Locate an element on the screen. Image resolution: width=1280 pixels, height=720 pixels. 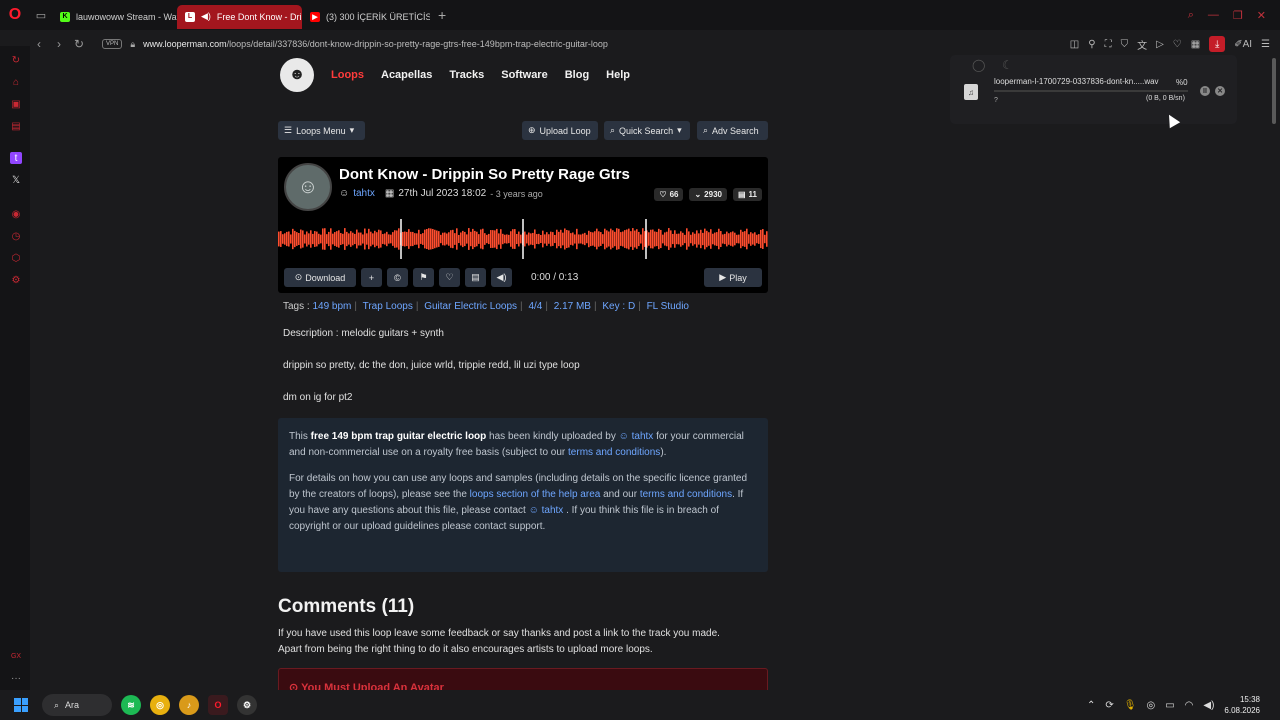
gx-icon: GX is located at coordinates (16, 656).